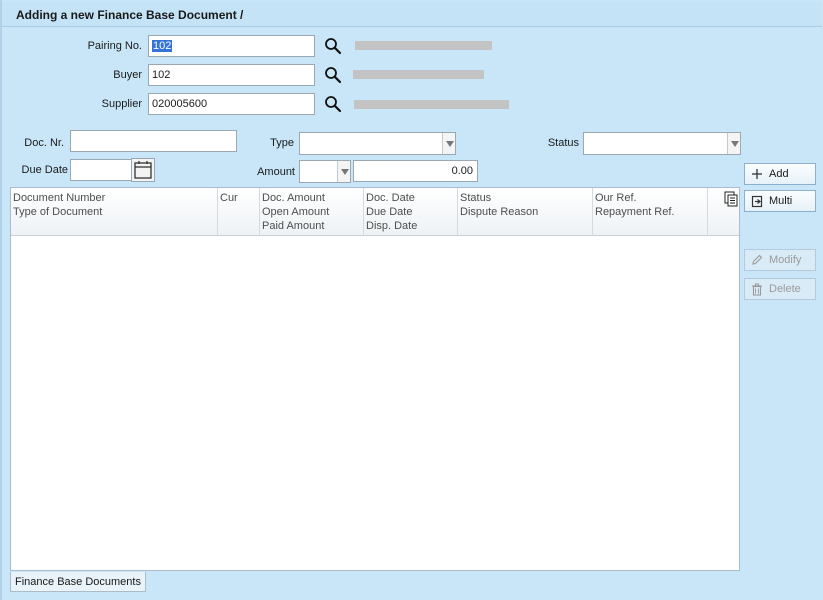 This screenshot has height=600, width=823. I want to click on window-left-edge, so click(1, 300).